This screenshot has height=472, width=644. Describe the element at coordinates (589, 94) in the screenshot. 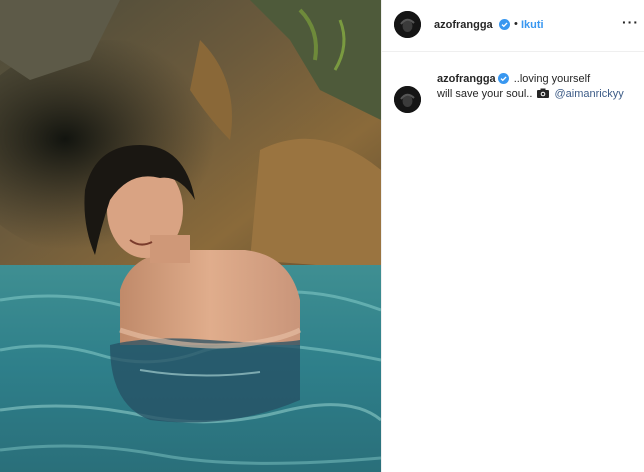

I see `mention-link: @aimanrickyy` at that location.